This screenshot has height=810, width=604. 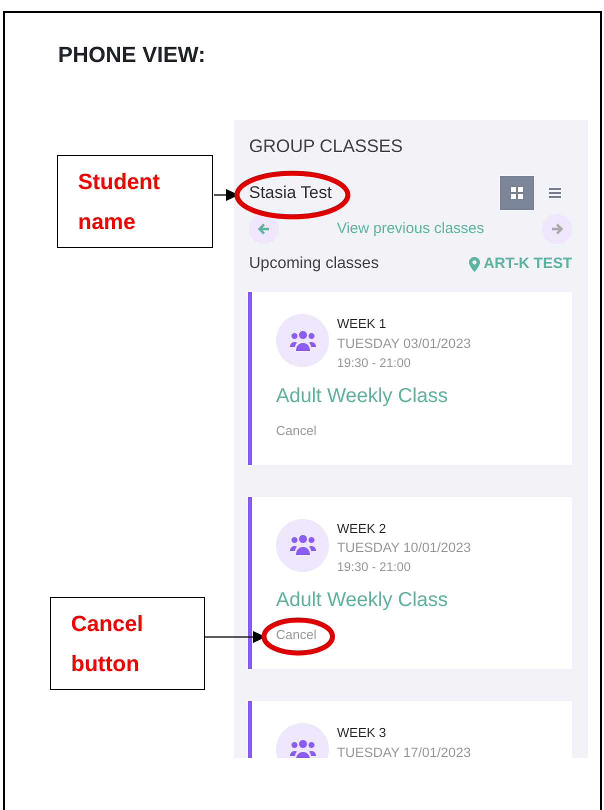 What do you see at coordinates (290, 193) in the screenshot?
I see `student-name: Stasia Test` at bounding box center [290, 193].